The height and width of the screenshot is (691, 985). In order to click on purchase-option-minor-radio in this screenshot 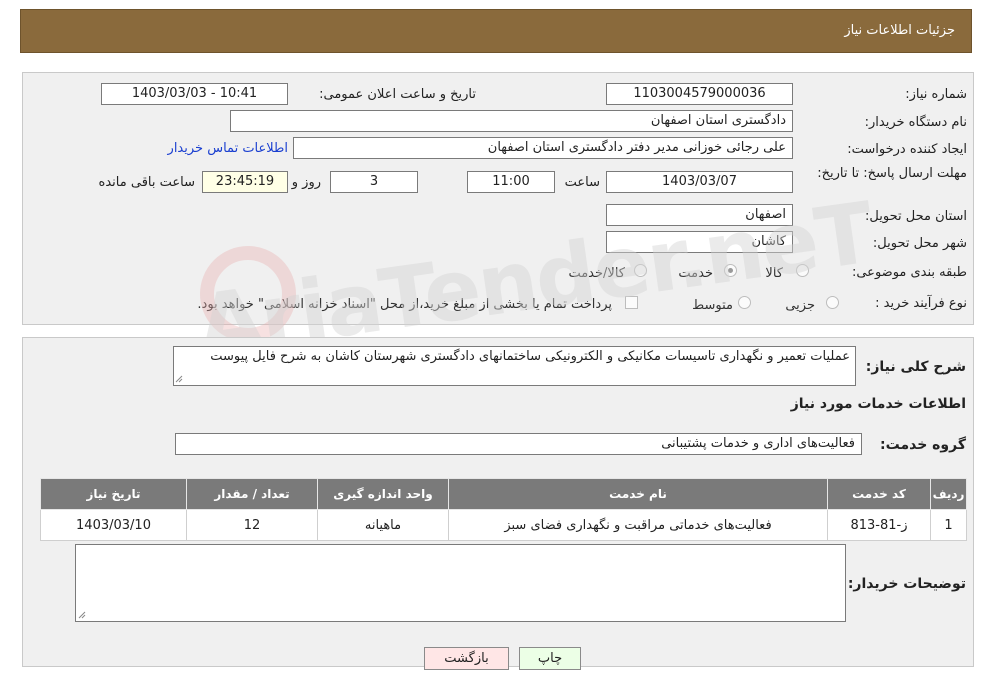, I will do `click(832, 302)`.